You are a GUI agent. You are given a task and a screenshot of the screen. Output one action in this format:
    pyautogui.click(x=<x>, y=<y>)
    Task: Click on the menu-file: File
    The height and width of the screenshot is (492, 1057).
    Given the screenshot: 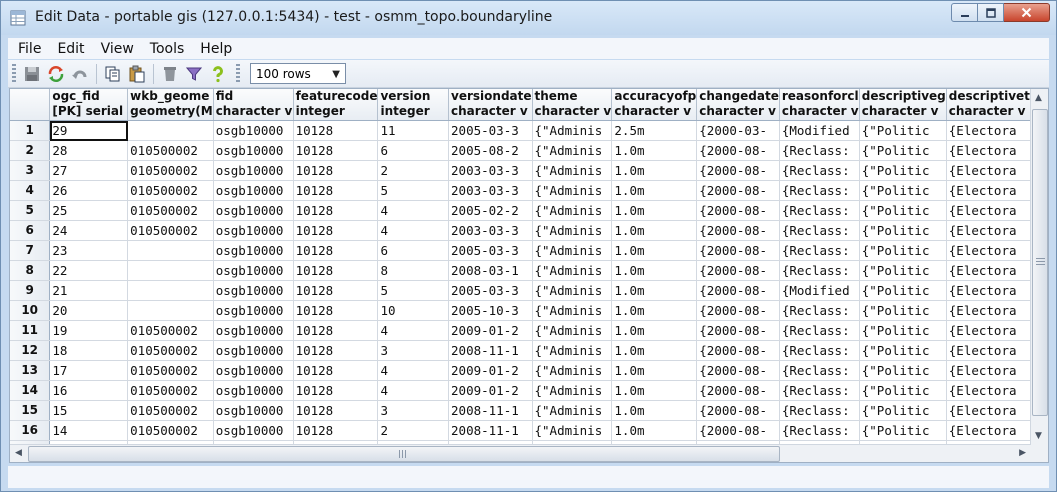 What is the action you would take?
    pyautogui.click(x=29, y=49)
    